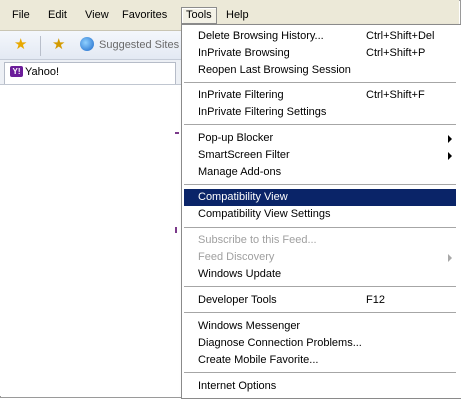 Image resolution: width=461 pixels, height=399 pixels. I want to click on menu-item-label: Windows Messenger, so click(249, 326).